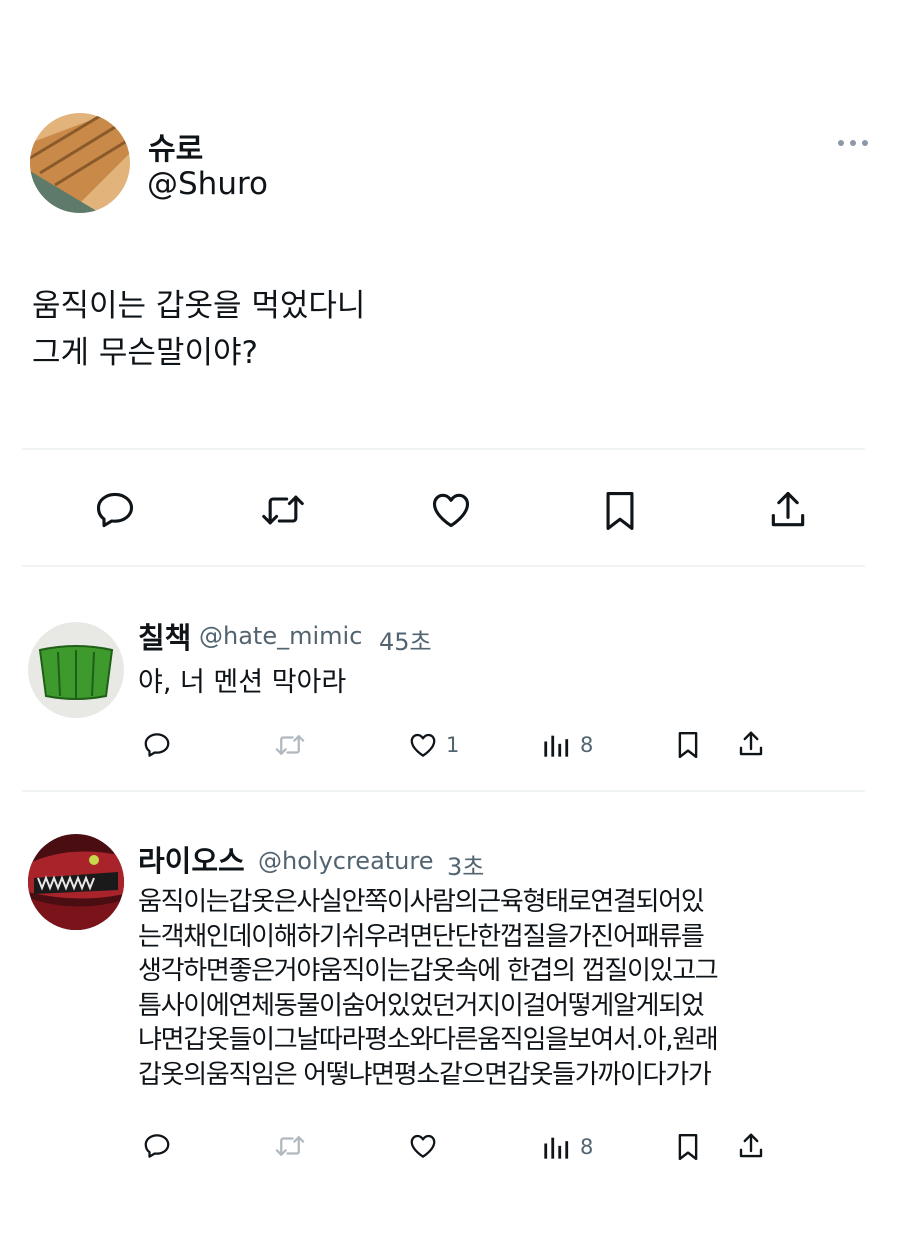 This screenshot has width=900, height=1257. Describe the element at coordinates (453, 745) in the screenshot. I see `like-count: 1` at that location.